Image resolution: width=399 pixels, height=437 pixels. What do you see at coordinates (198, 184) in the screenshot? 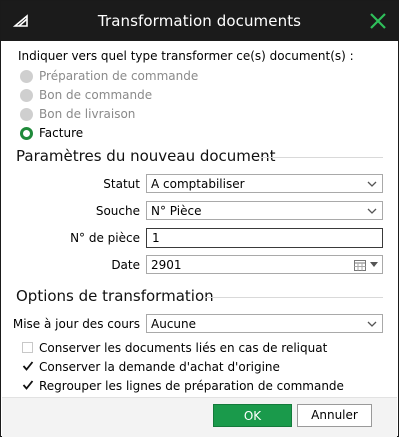
I see `statut-value: A comptabiliser` at bounding box center [198, 184].